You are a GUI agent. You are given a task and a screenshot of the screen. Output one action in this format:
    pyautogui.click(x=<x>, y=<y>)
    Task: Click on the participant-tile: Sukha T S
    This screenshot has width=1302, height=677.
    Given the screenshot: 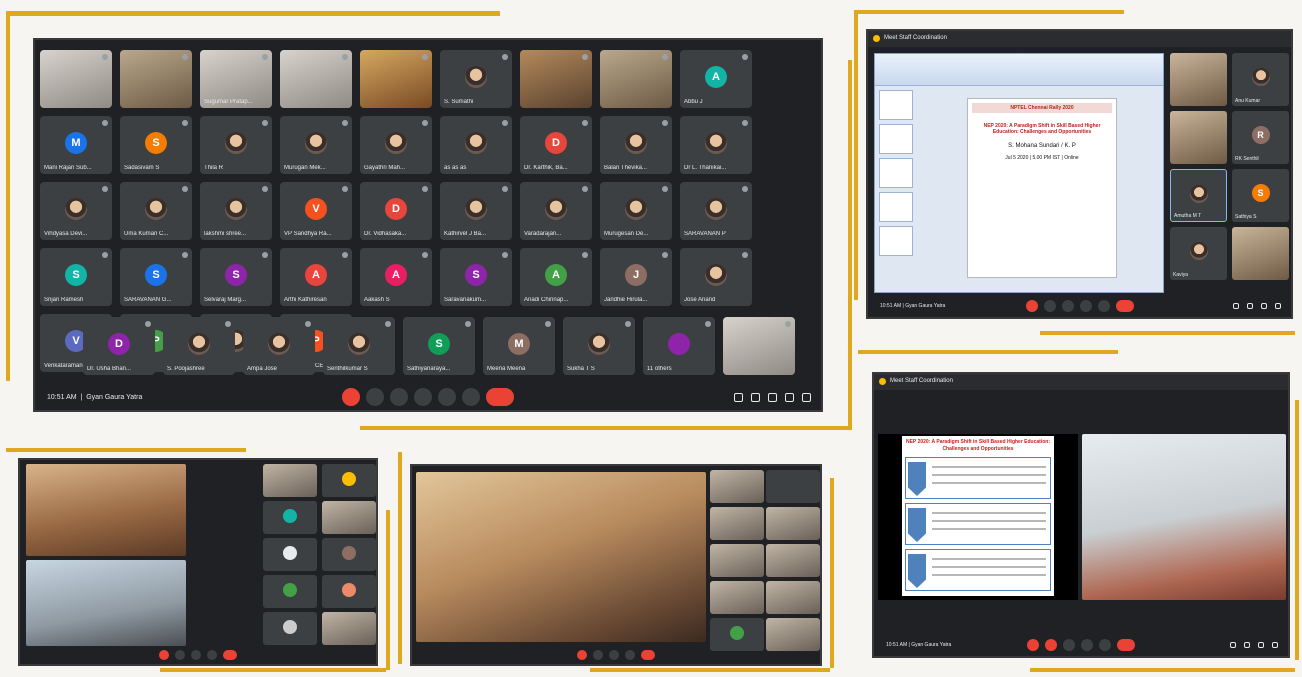 What is the action you would take?
    pyautogui.click(x=599, y=346)
    